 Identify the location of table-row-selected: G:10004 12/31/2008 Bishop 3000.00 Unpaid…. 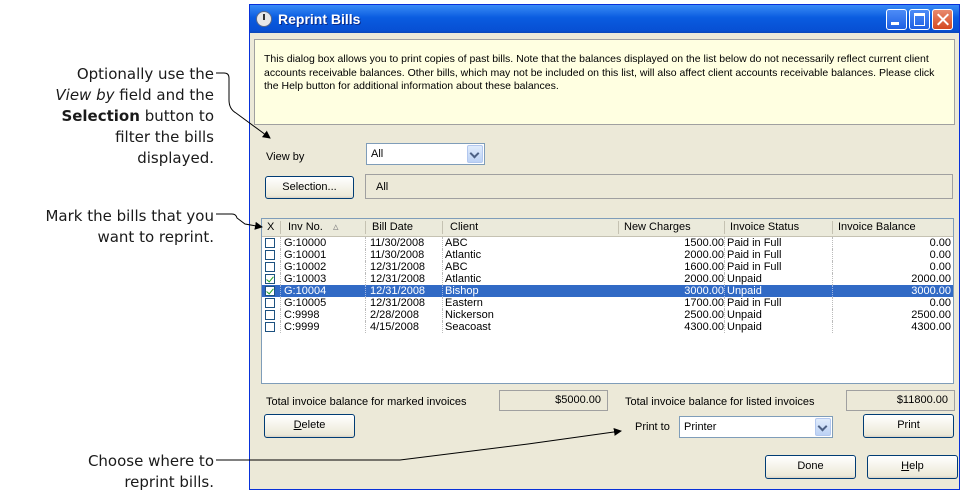
(607, 291).